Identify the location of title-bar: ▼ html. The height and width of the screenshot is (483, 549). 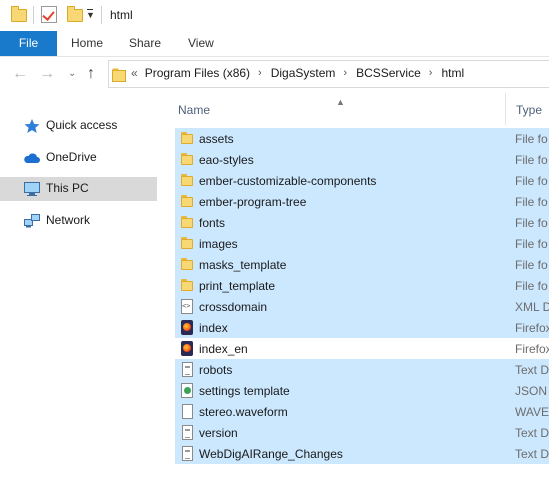
(274, 15).